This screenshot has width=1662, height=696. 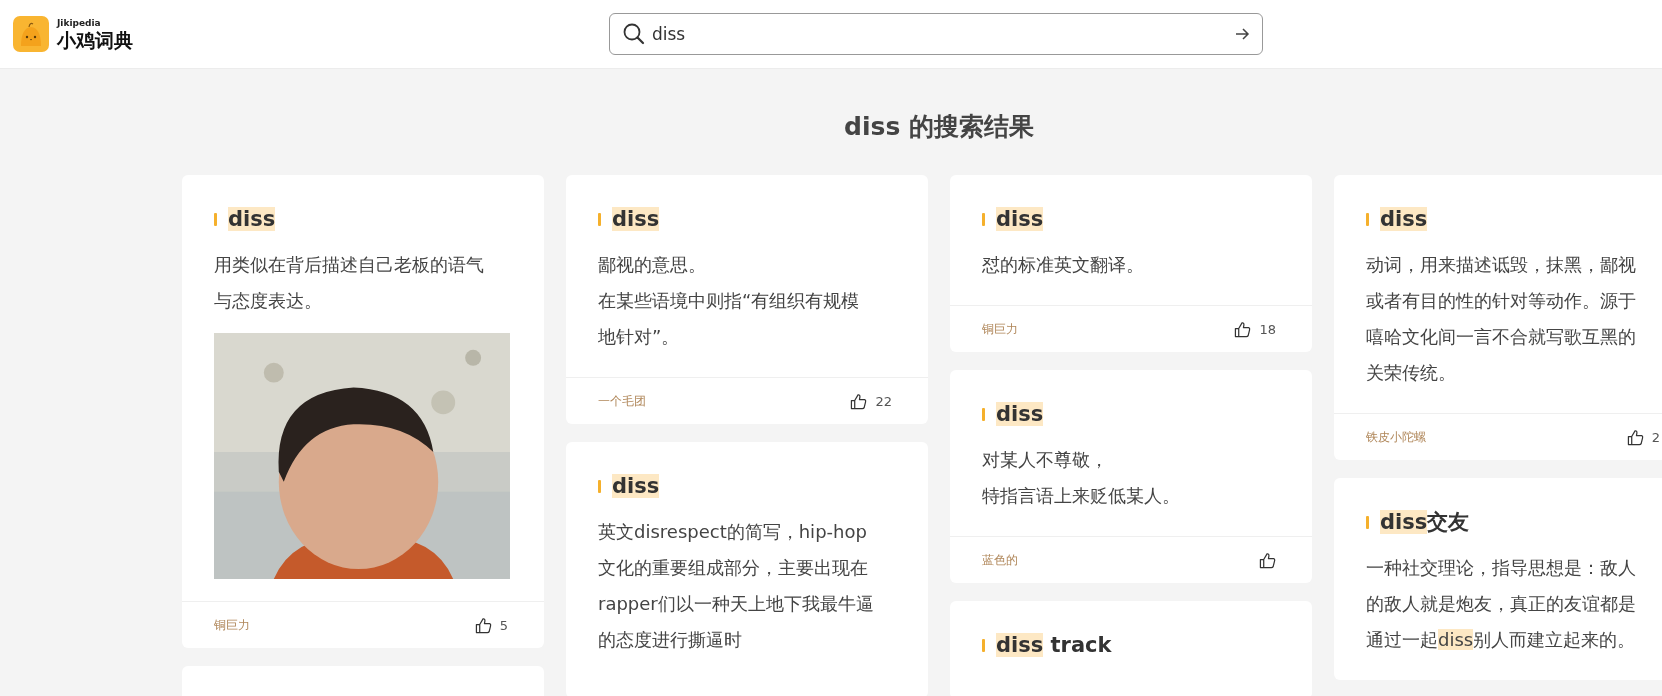 What do you see at coordinates (729, 319) in the screenshot?
I see `entry-description: 在某些语境中则指“有组织有规模地针对”。` at bounding box center [729, 319].